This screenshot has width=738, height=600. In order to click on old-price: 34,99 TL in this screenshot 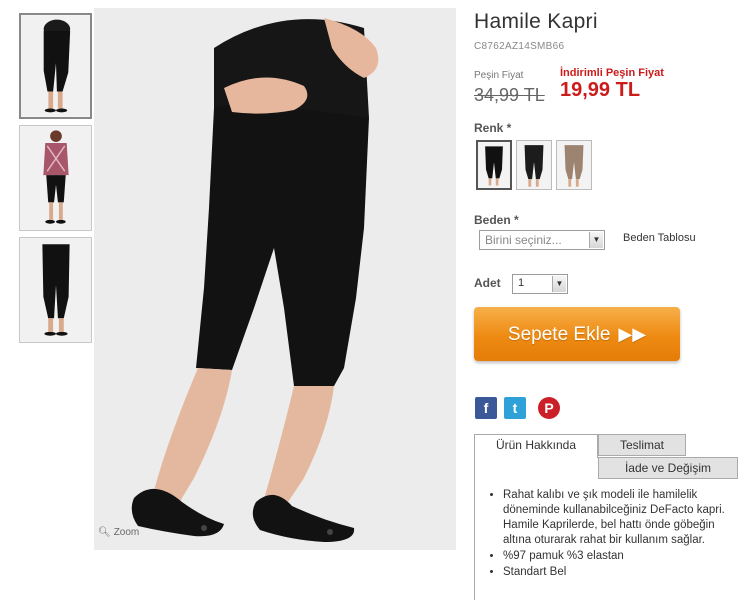, I will do `click(509, 95)`.